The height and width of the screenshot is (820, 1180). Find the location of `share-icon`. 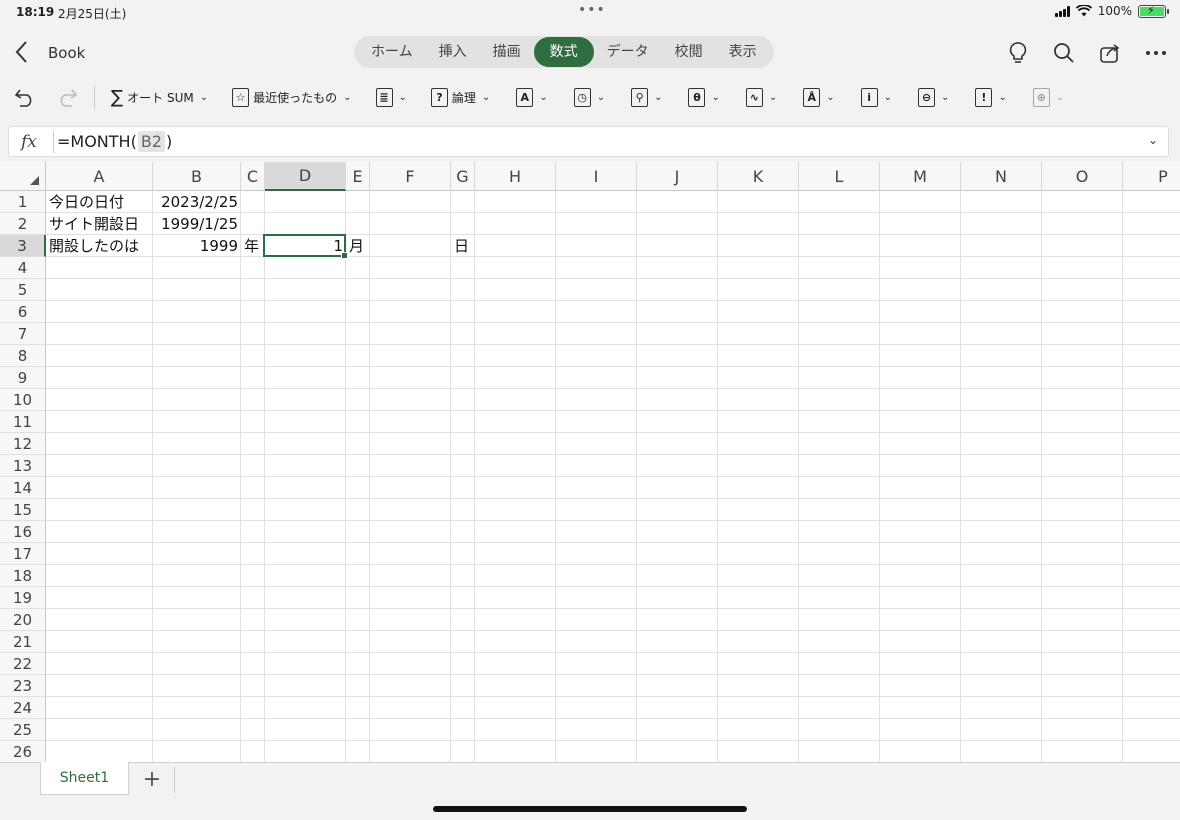

share-icon is located at coordinates (1110, 53).